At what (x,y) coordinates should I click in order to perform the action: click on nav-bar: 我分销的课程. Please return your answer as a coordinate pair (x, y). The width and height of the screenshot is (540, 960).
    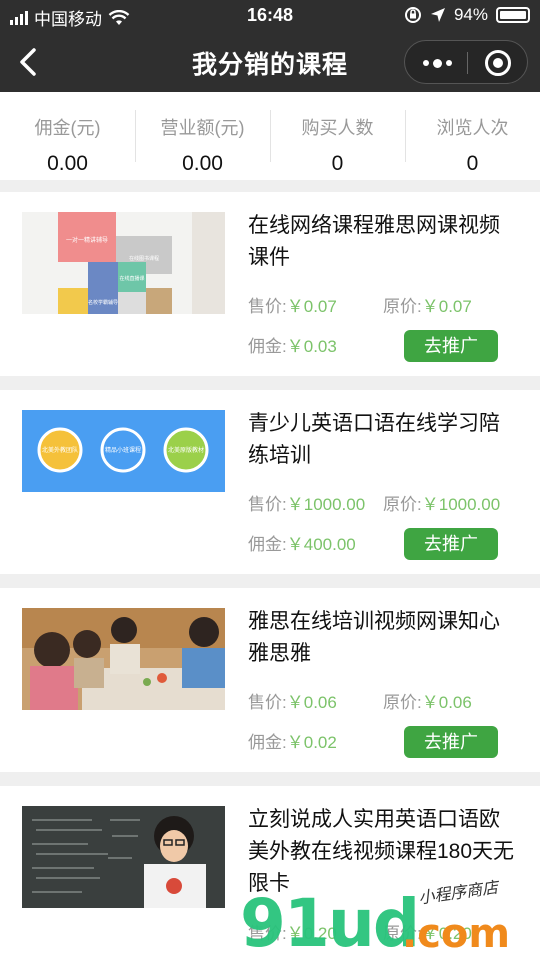
    Looking at the image, I should click on (270, 62).